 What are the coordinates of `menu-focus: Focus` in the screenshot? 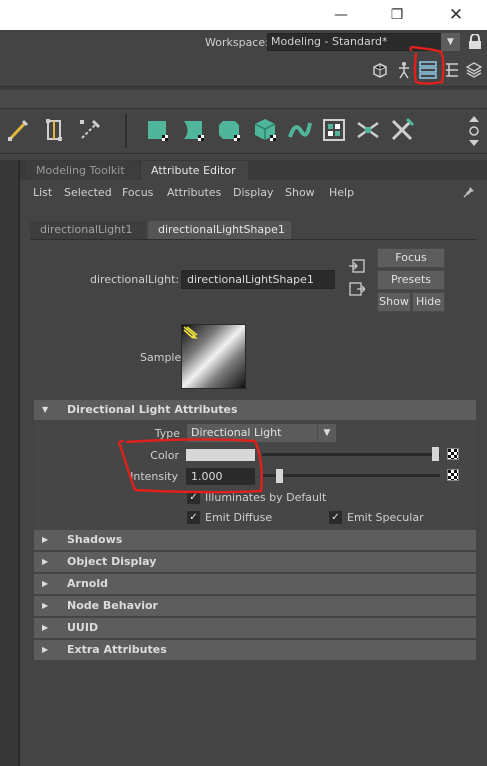 It's located at (137, 192).